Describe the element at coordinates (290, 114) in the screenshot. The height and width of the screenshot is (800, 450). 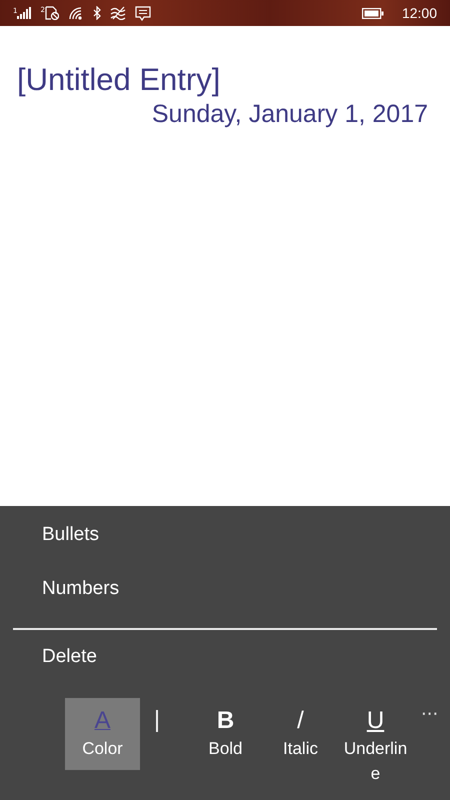
I see `entry-date: Sunday, January 1, 2017` at that location.